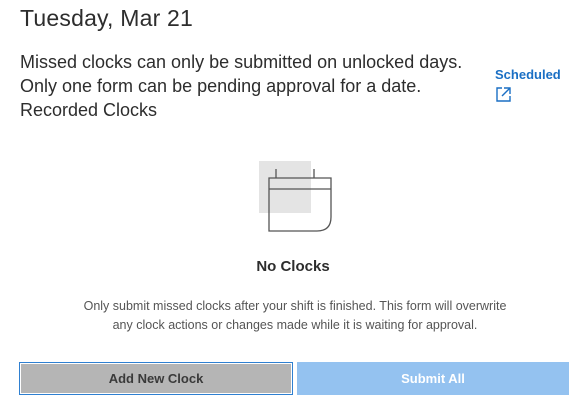  I want to click on calendar-icon, so click(295, 196).